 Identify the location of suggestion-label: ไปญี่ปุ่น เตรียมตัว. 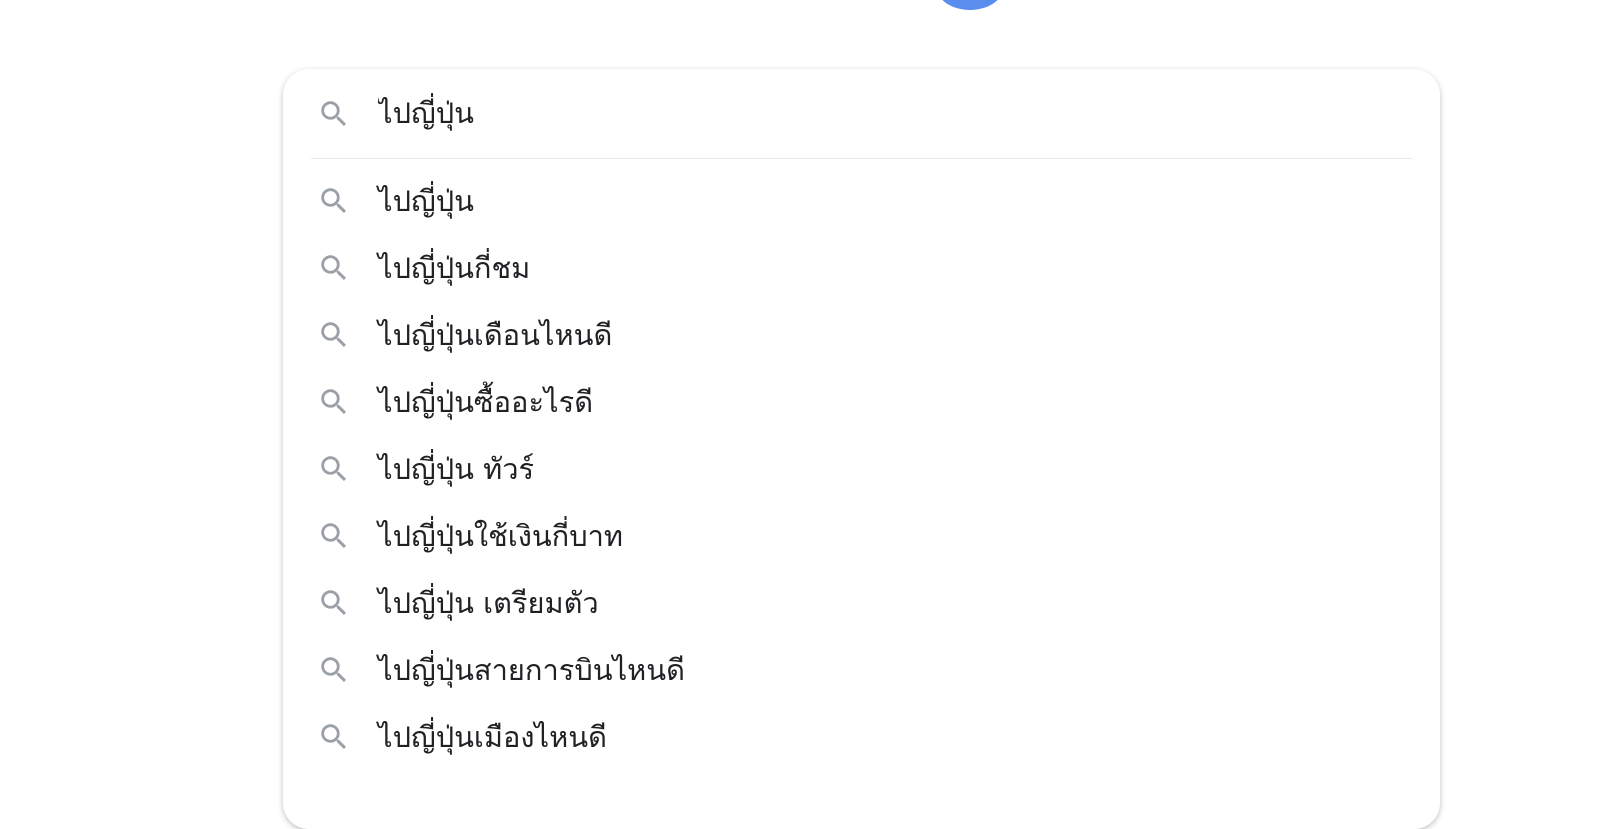
(488, 603).